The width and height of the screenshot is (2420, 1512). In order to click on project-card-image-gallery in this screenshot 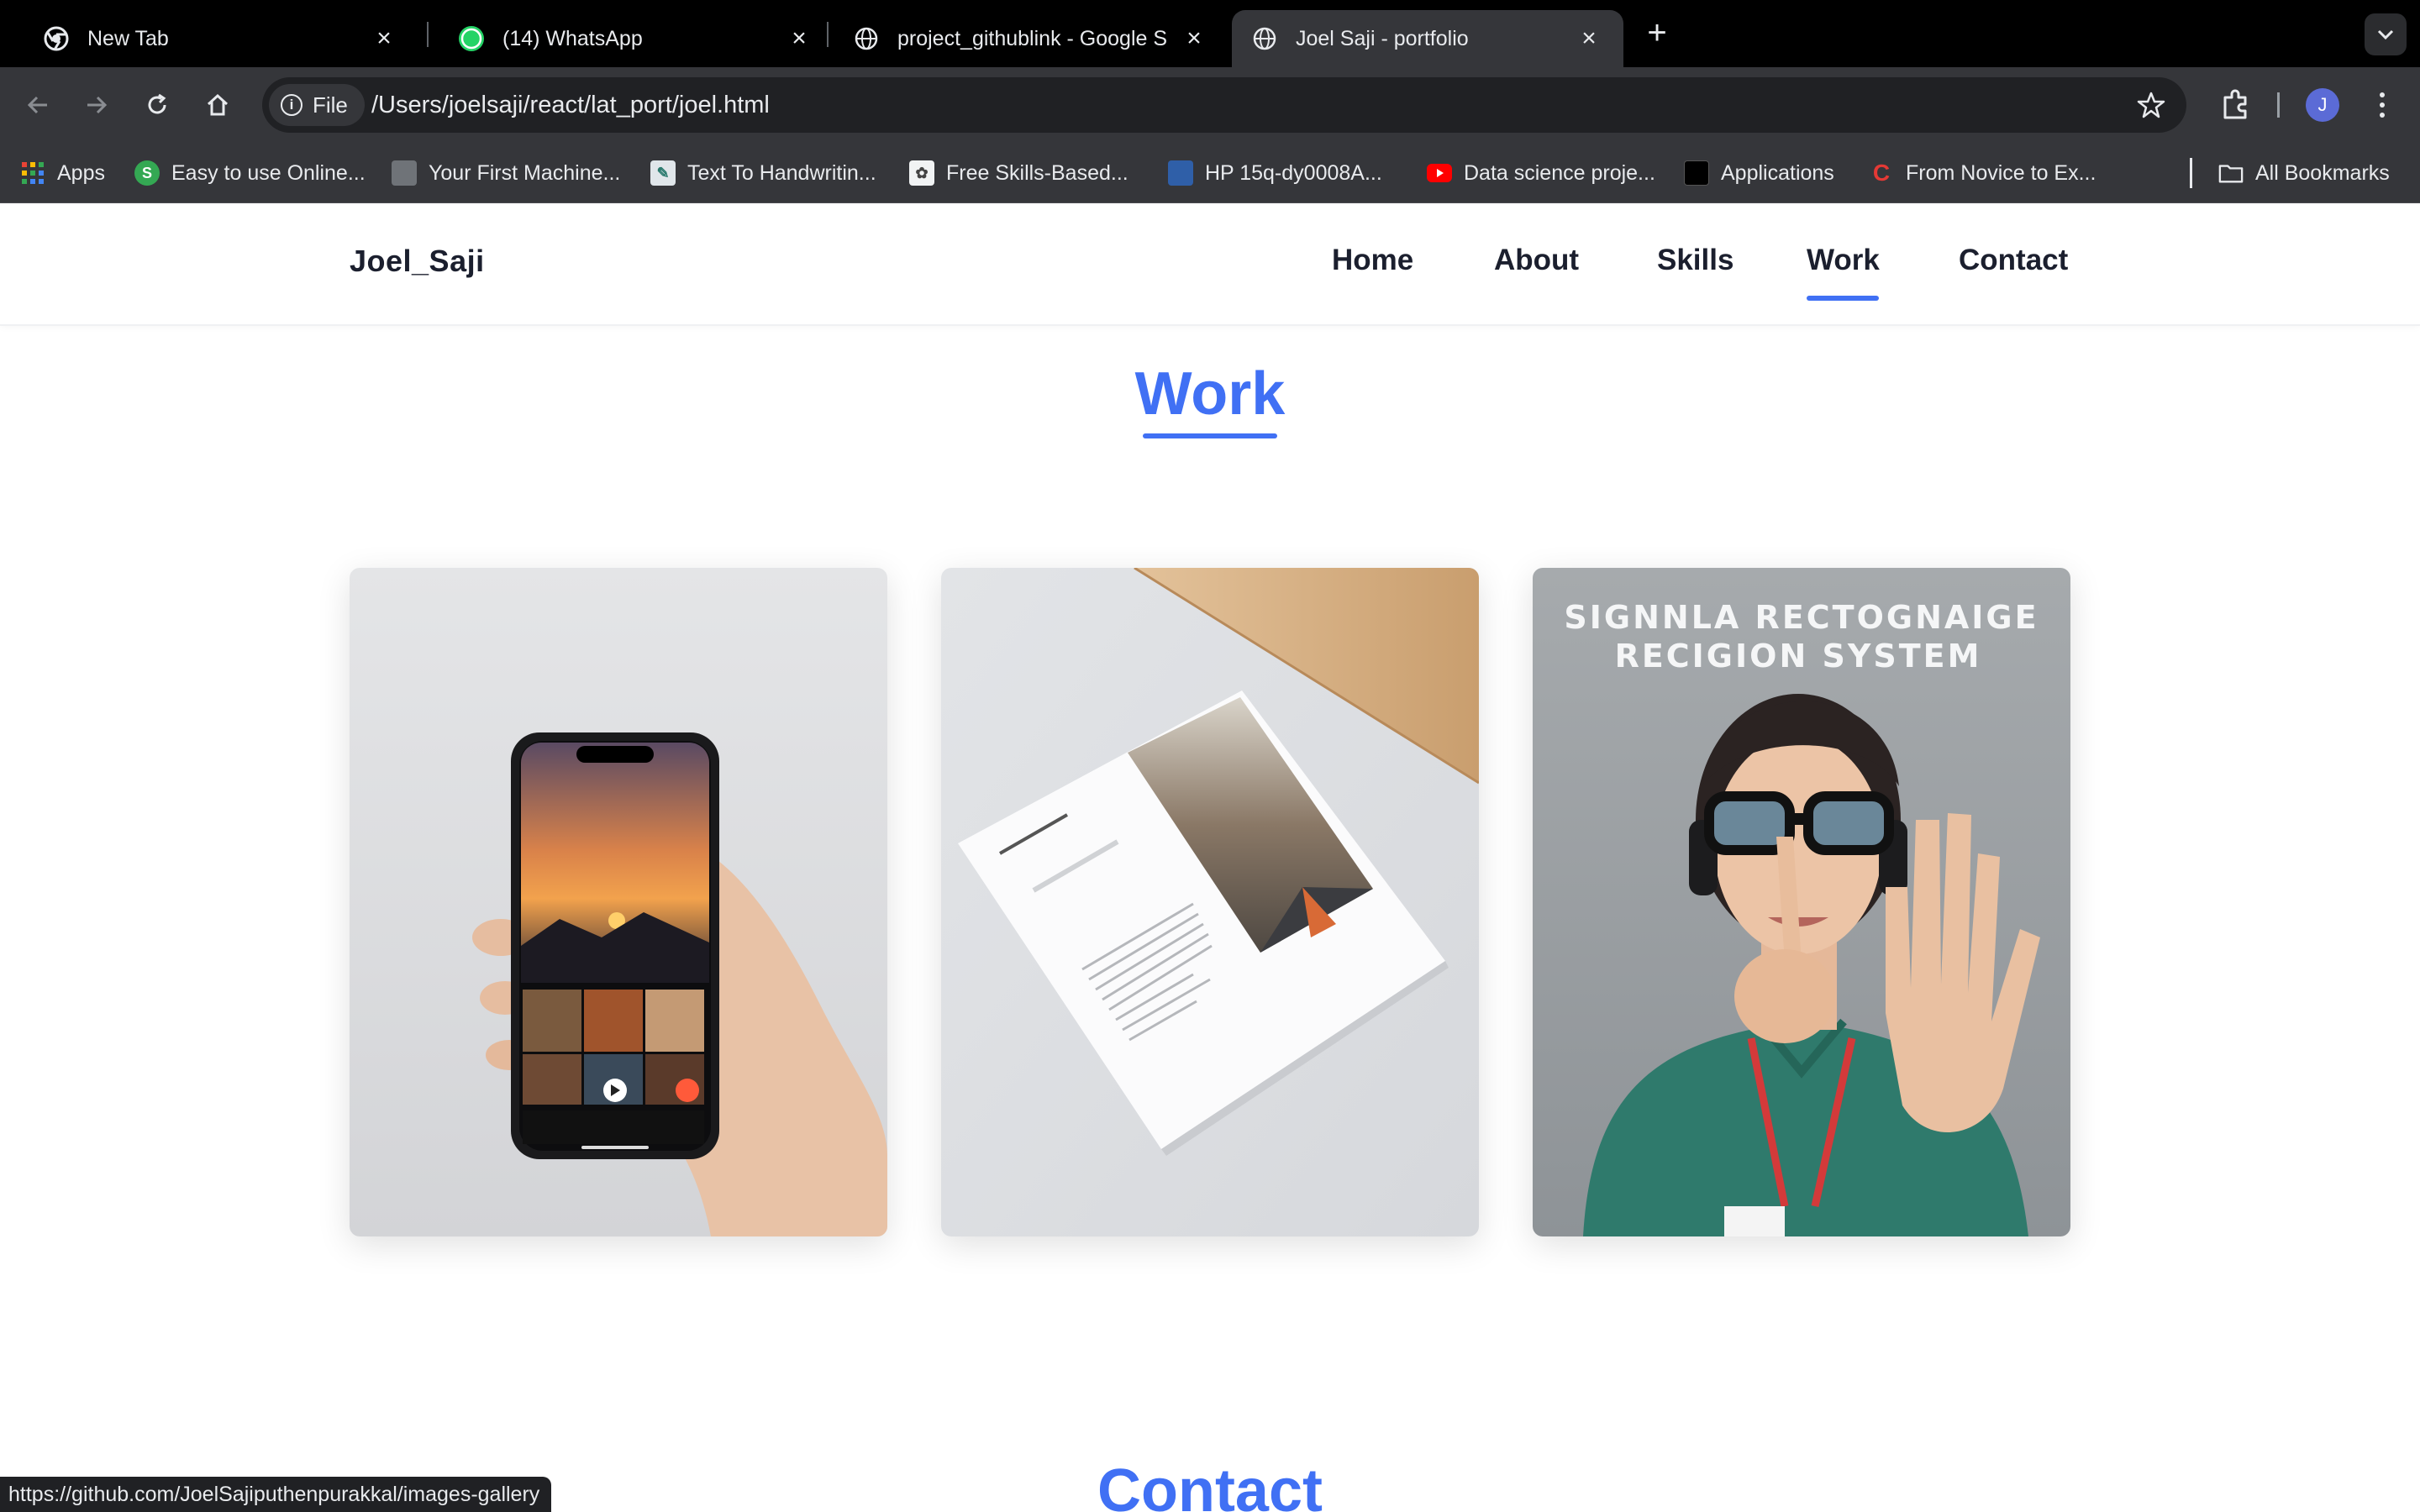, I will do `click(618, 902)`.